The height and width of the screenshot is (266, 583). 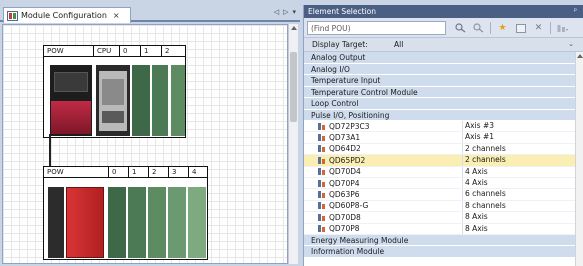 I want to click on category-row: Pulse I/O, Positioning, so click(x=440, y=115).